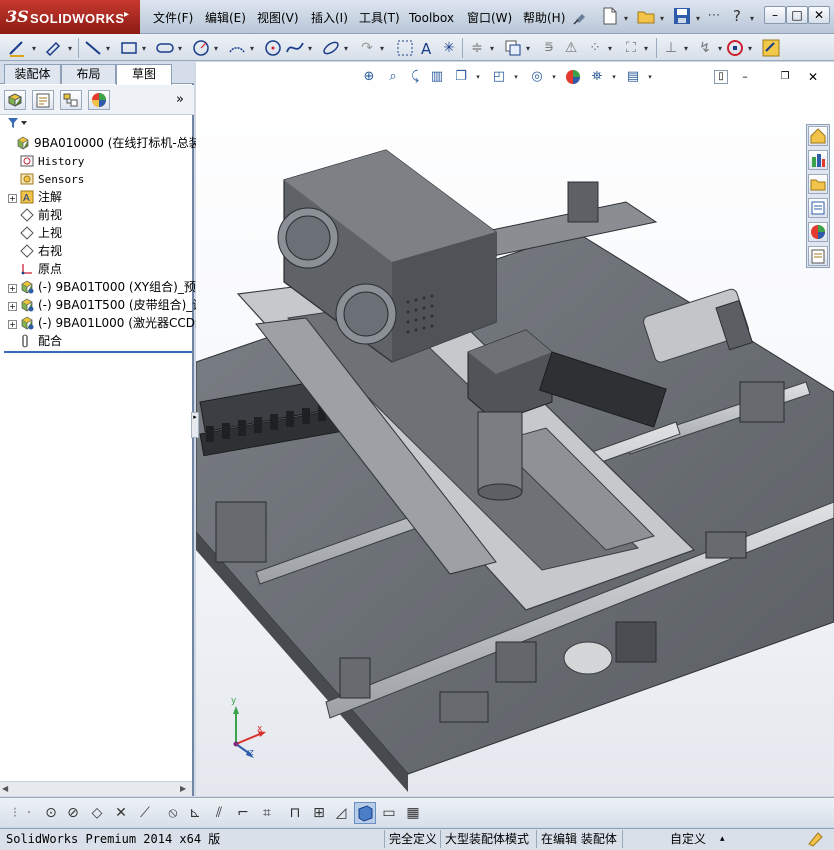  What do you see at coordinates (367, 48) in the screenshot?
I see `fillet-icon: ↷` at bounding box center [367, 48].